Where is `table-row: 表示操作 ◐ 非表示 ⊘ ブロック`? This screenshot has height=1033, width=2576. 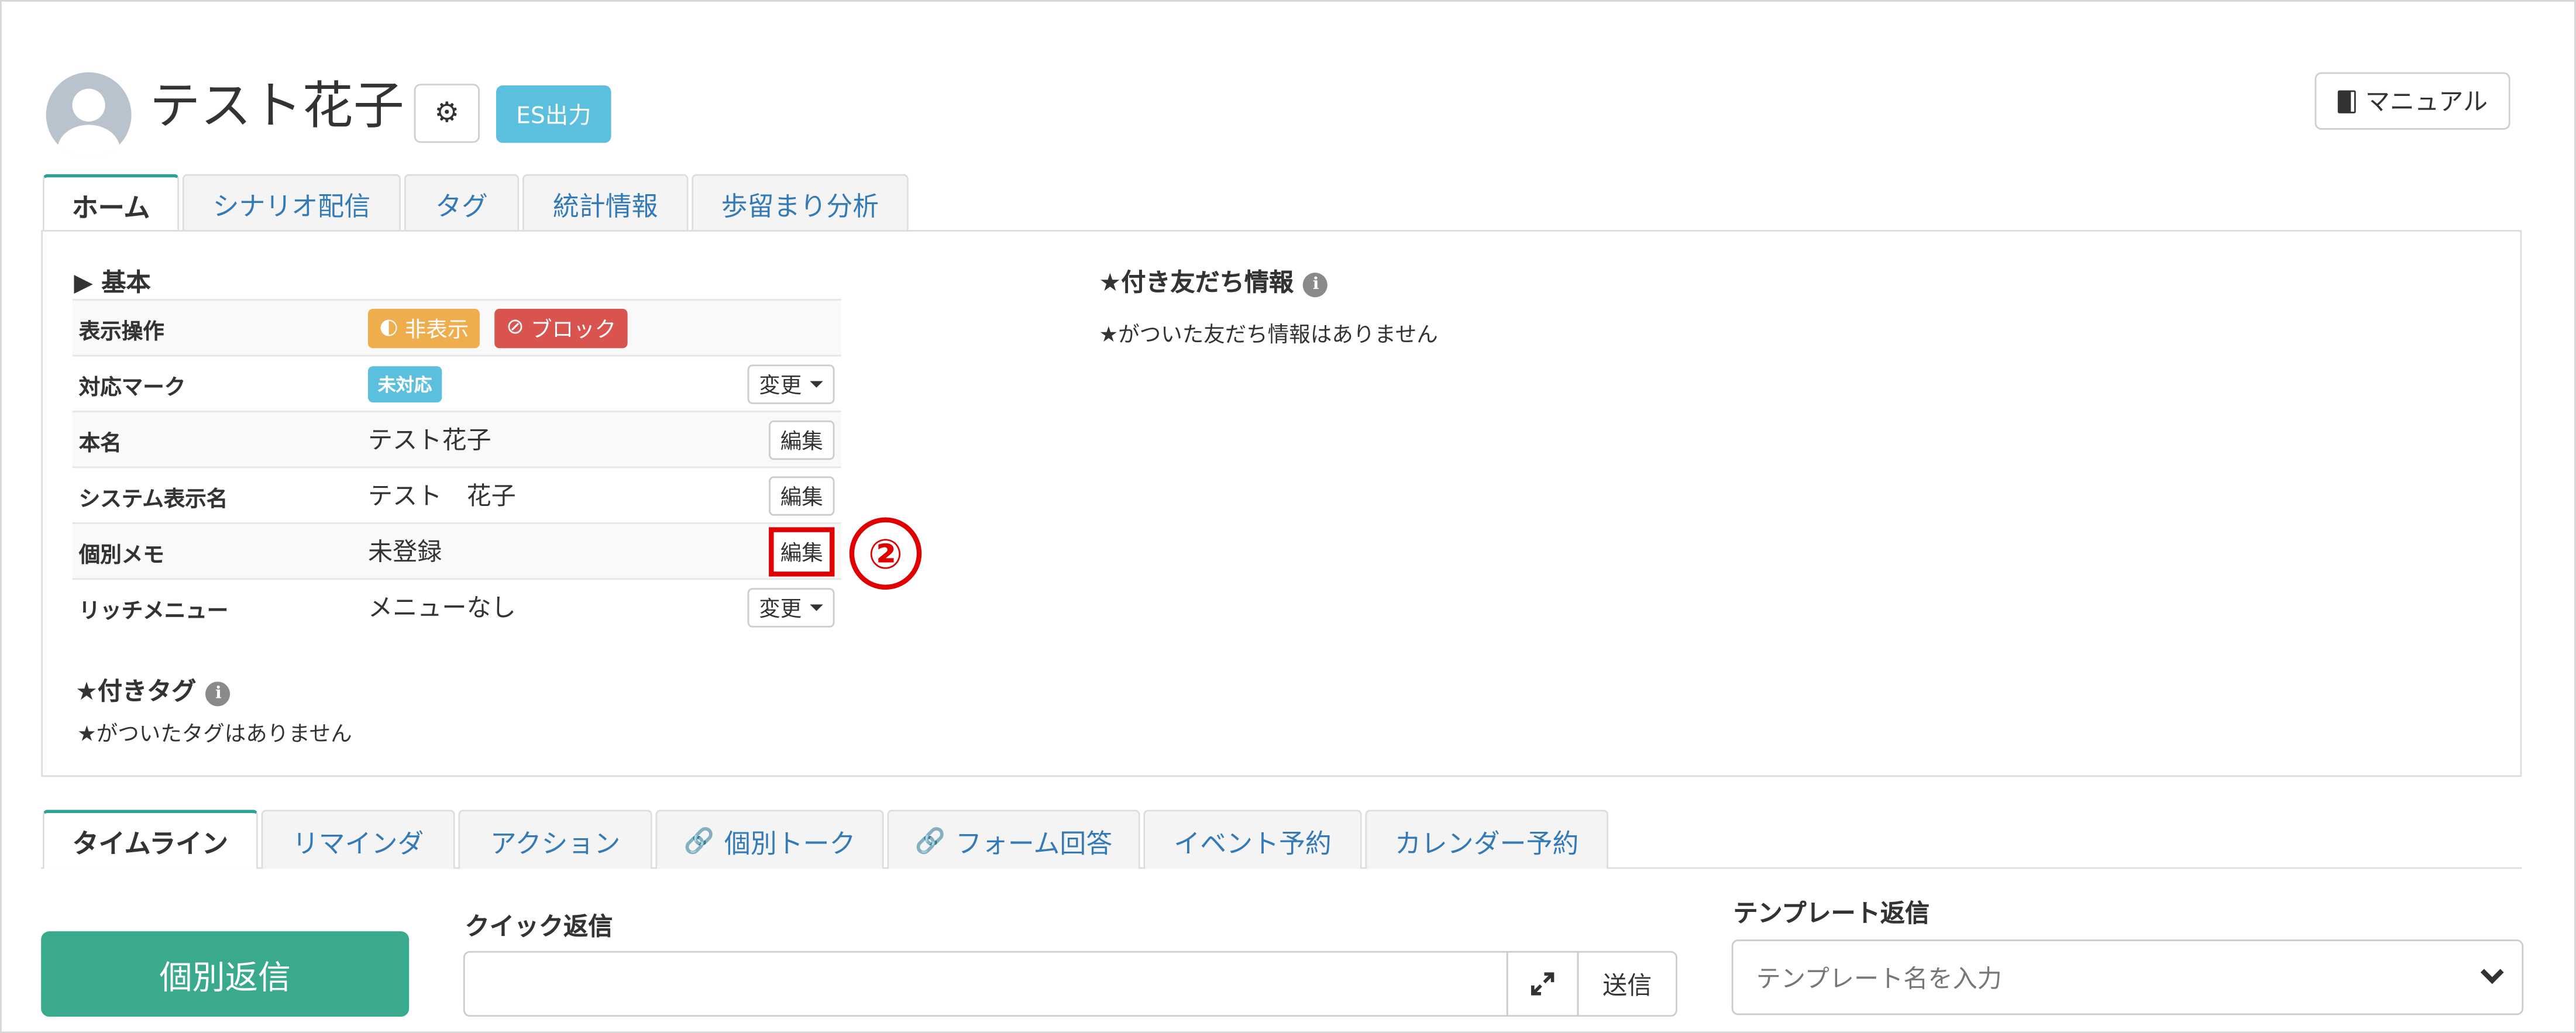 table-row: 表示操作 ◐ 非表示 ⊘ ブロック is located at coordinates (456, 327).